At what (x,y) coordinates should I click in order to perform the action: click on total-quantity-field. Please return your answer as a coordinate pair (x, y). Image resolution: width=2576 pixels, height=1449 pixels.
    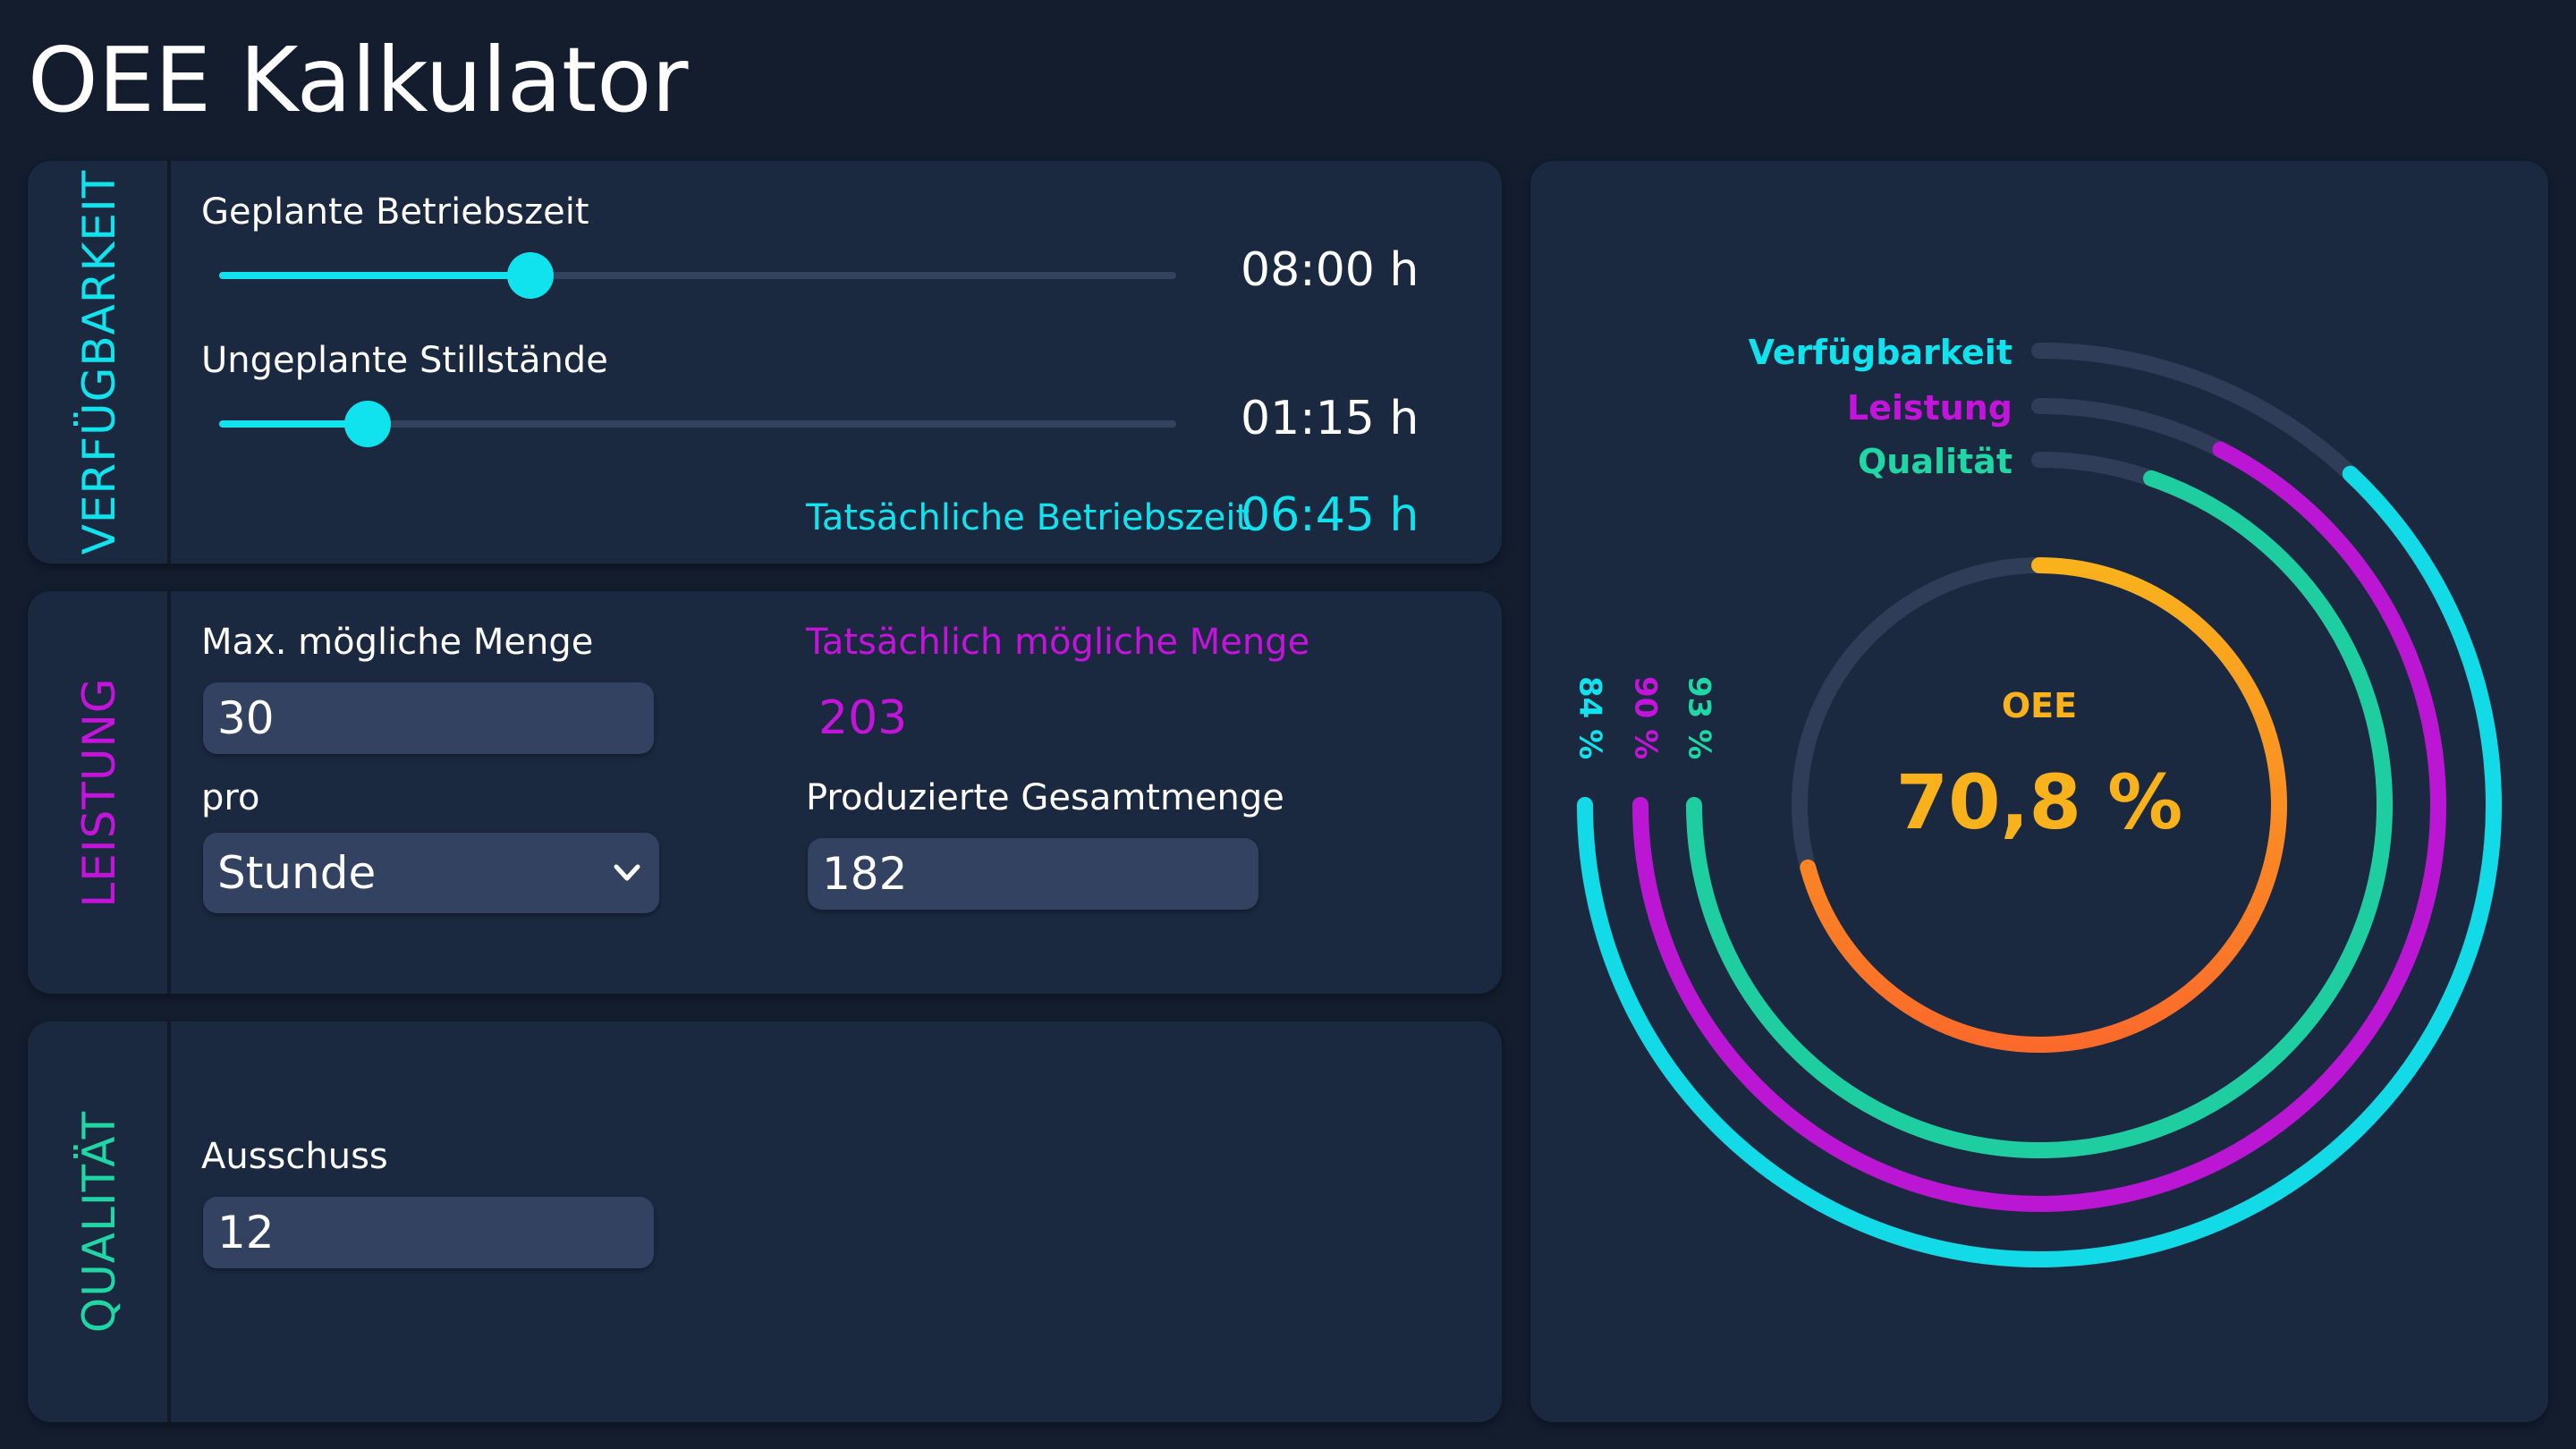
    Looking at the image, I should click on (1033, 874).